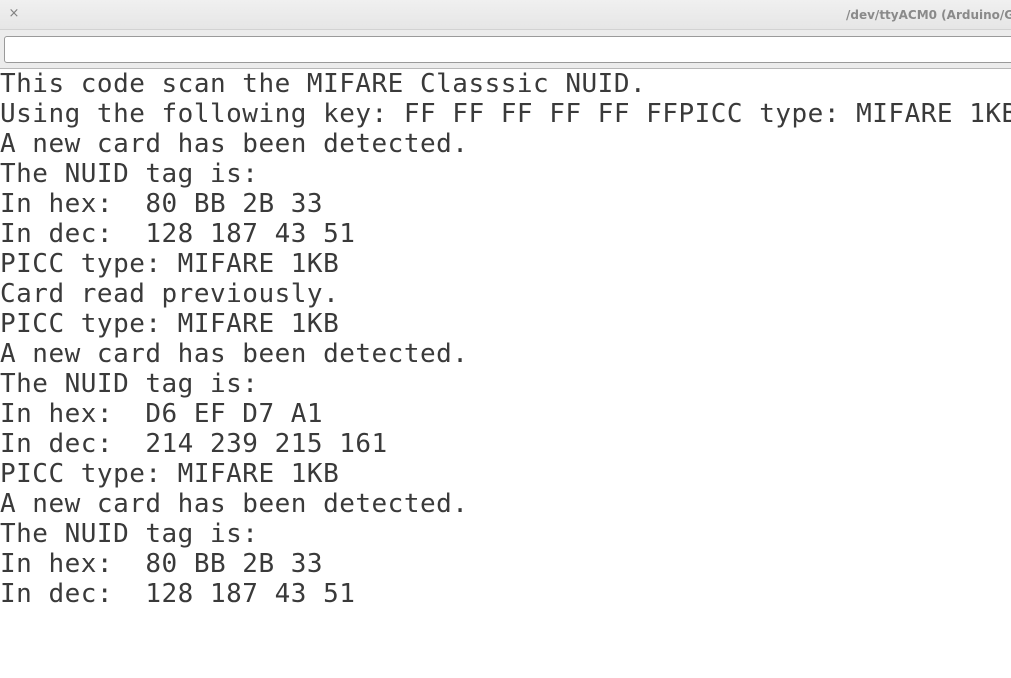  I want to click on output-line: Card read previously., so click(170, 294).